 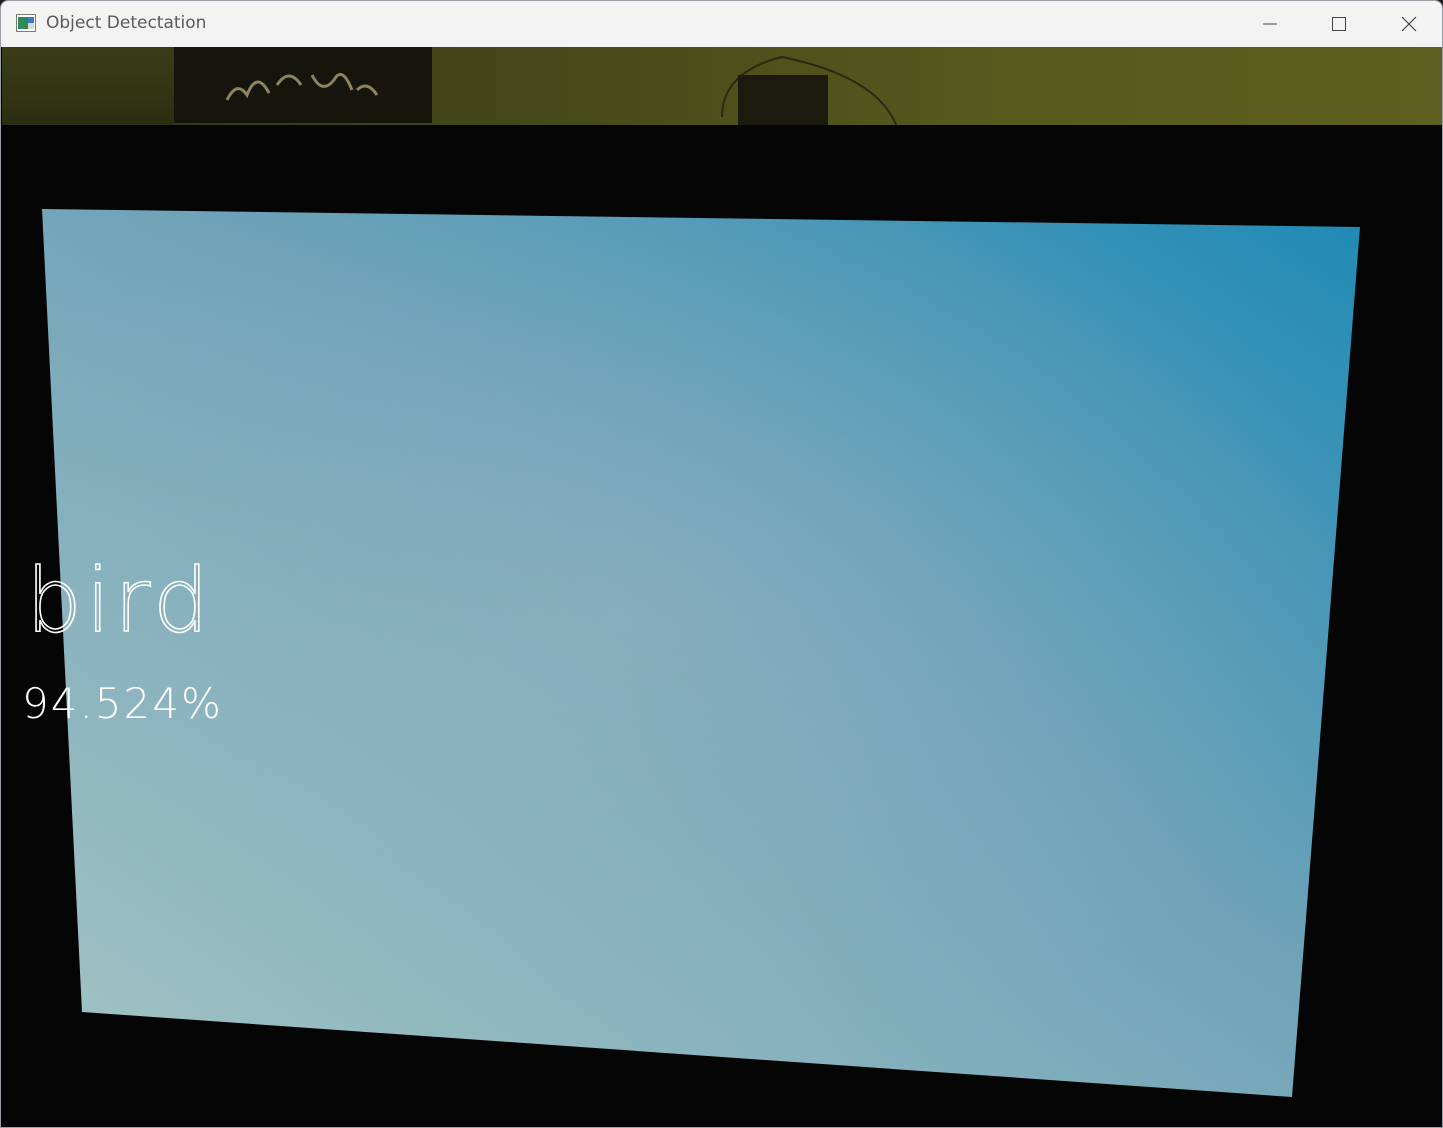 I want to click on title-bar: Object Detectation, so click(x=721, y=24).